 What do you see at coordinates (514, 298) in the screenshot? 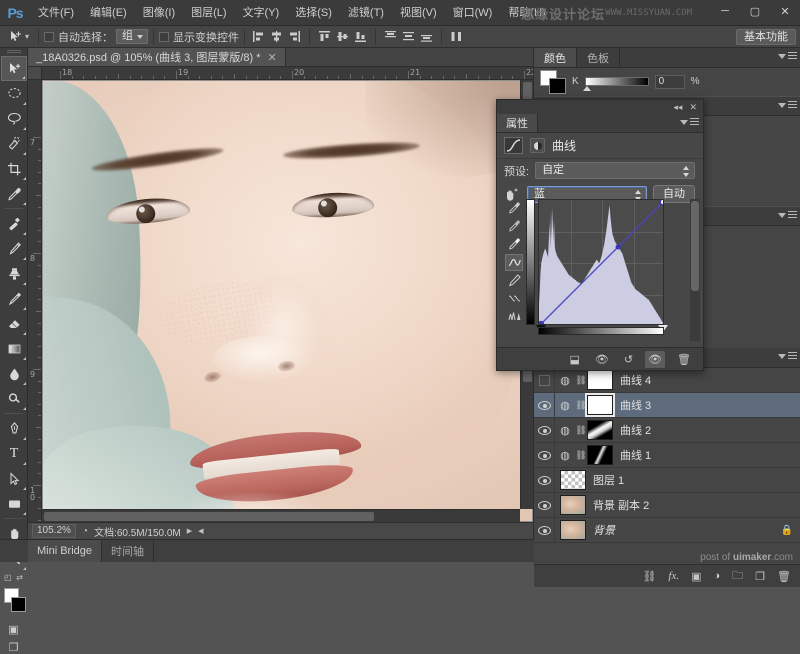
I see `smooth-curve-icon` at bounding box center [514, 298].